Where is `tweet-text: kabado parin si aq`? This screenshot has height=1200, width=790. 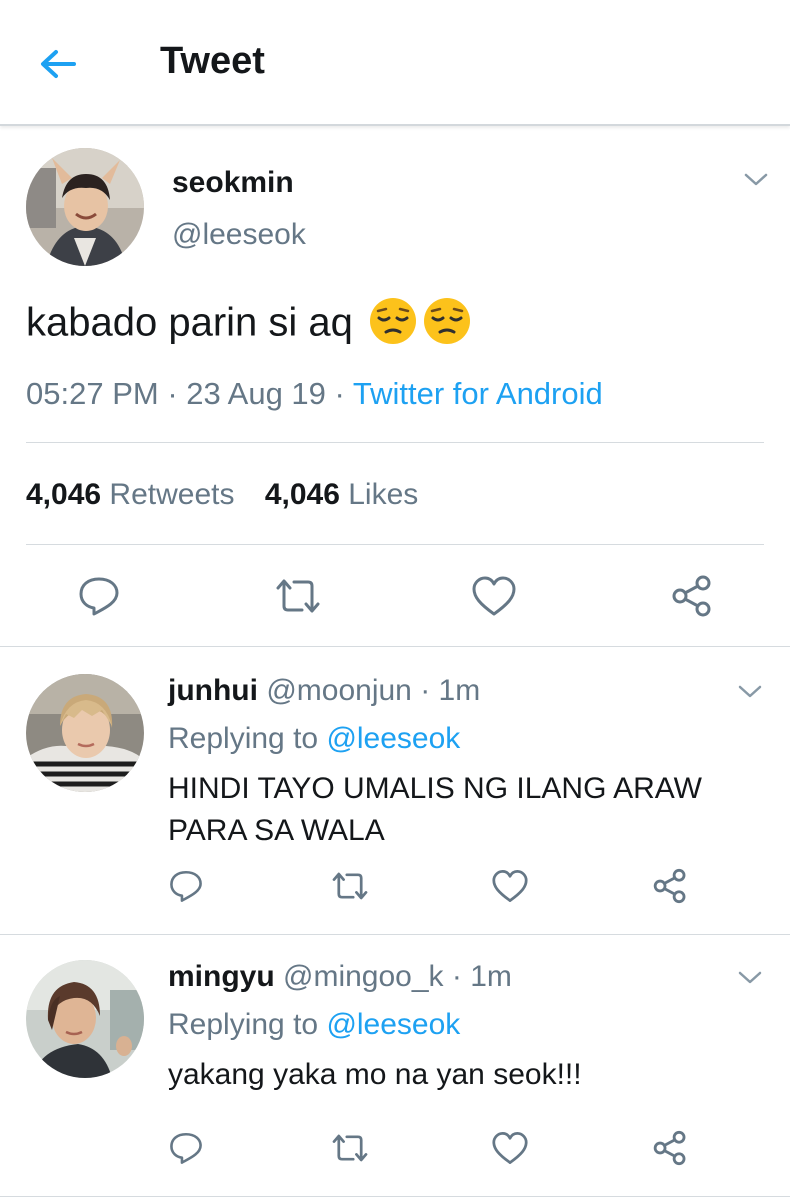 tweet-text: kabado parin si aq is located at coordinates (249, 324).